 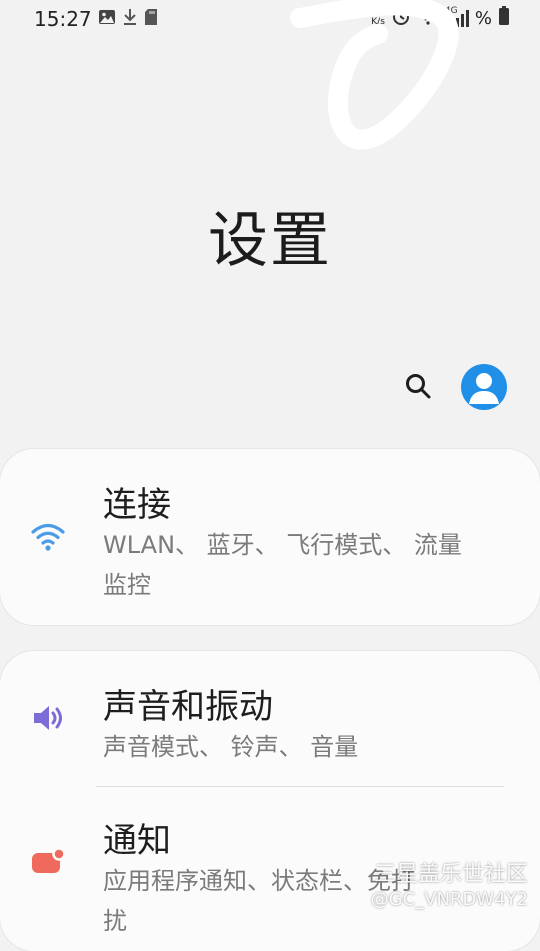 I want to click on settings-item-title: 连接, so click(x=137, y=505).